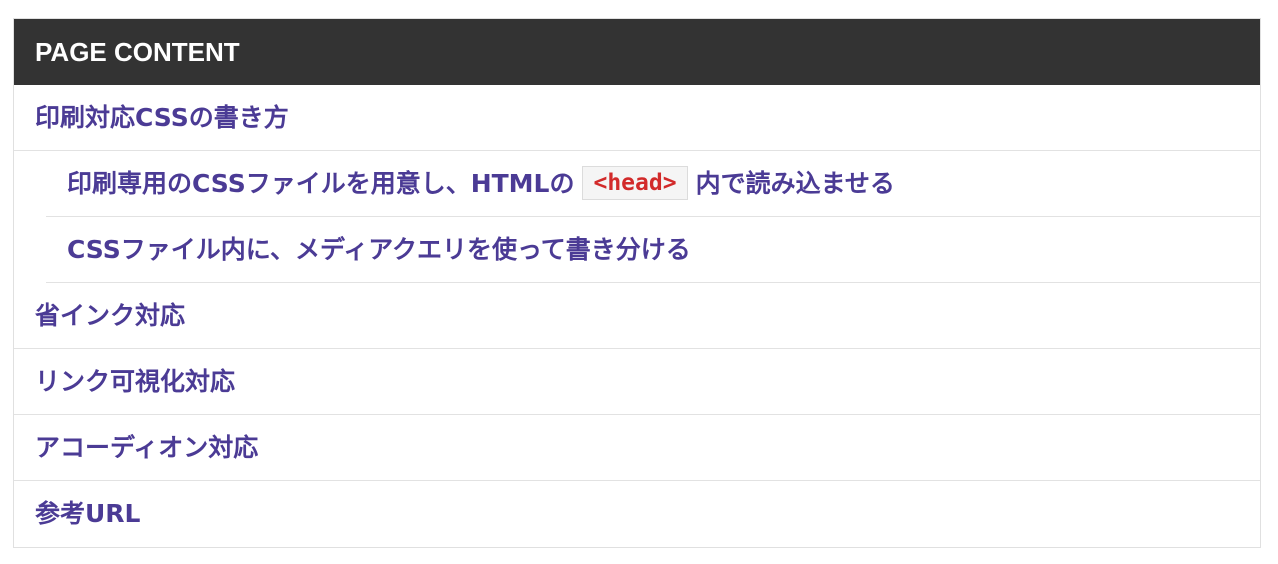  I want to click on toc-subitem-media-query: CSSファイル内に、メディアクエリを使って書き分ける, so click(653, 250).